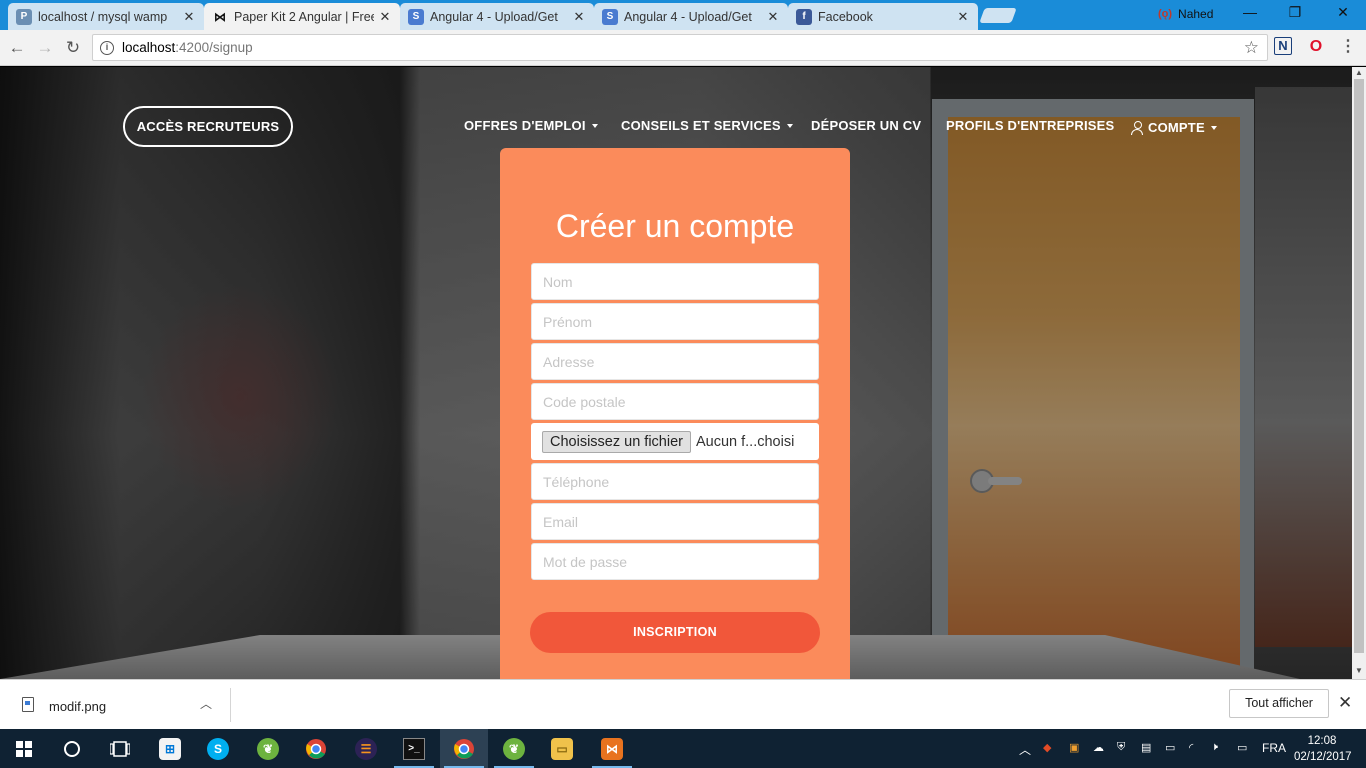  Describe the element at coordinates (1030, 125) in the screenshot. I see `nav-company-profiles: PROFILS D'ENTREPRISES` at that location.